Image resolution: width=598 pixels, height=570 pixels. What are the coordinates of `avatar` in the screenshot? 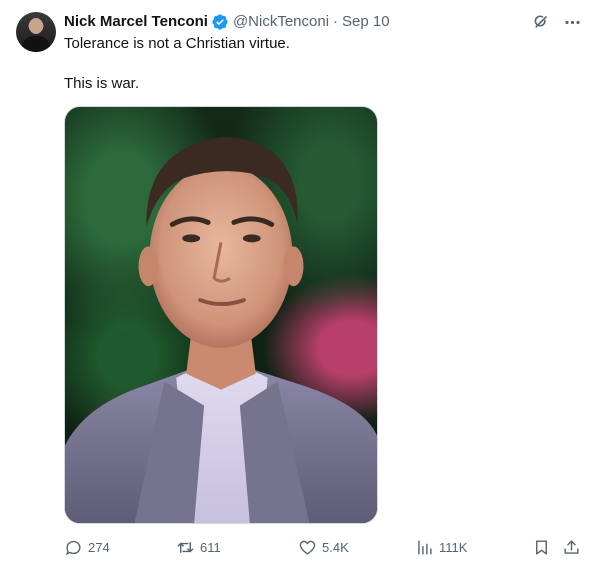 It's located at (36, 32).